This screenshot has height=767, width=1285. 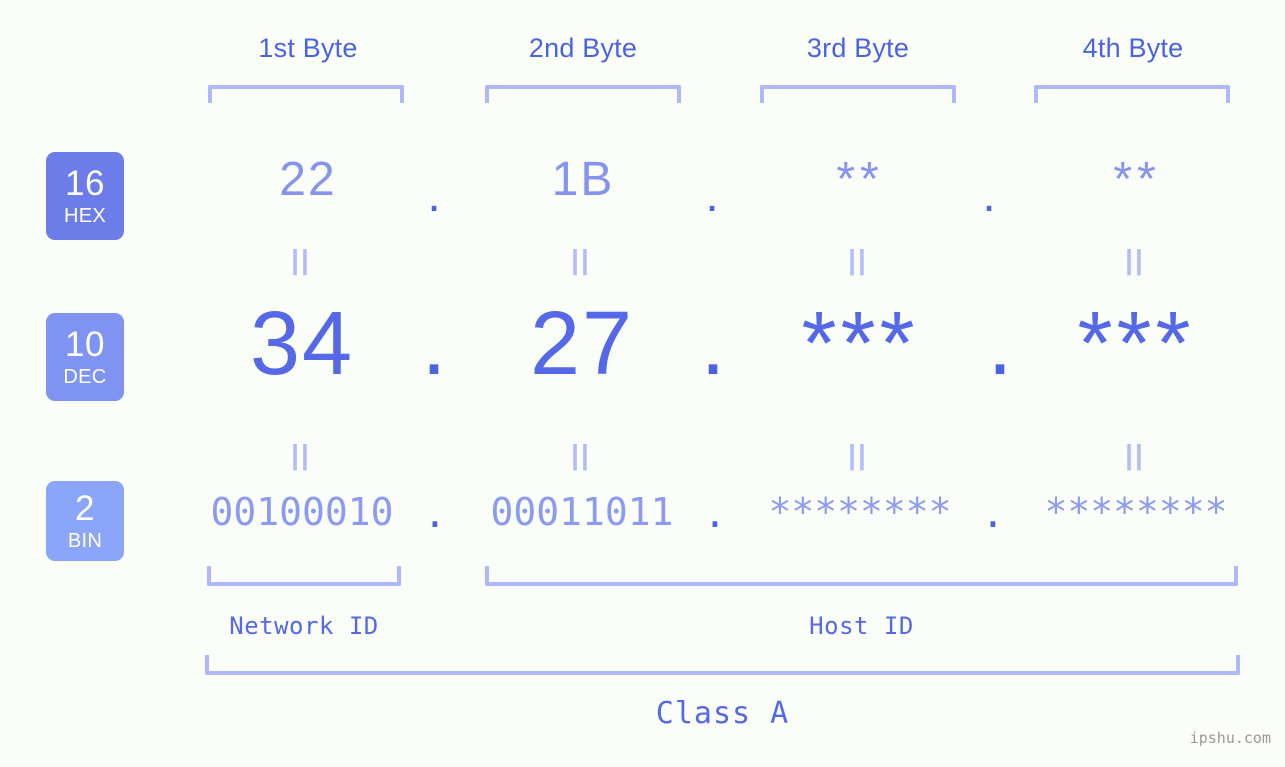 I want to click on base-badge-dec: 10 DEC, so click(x=85, y=357).